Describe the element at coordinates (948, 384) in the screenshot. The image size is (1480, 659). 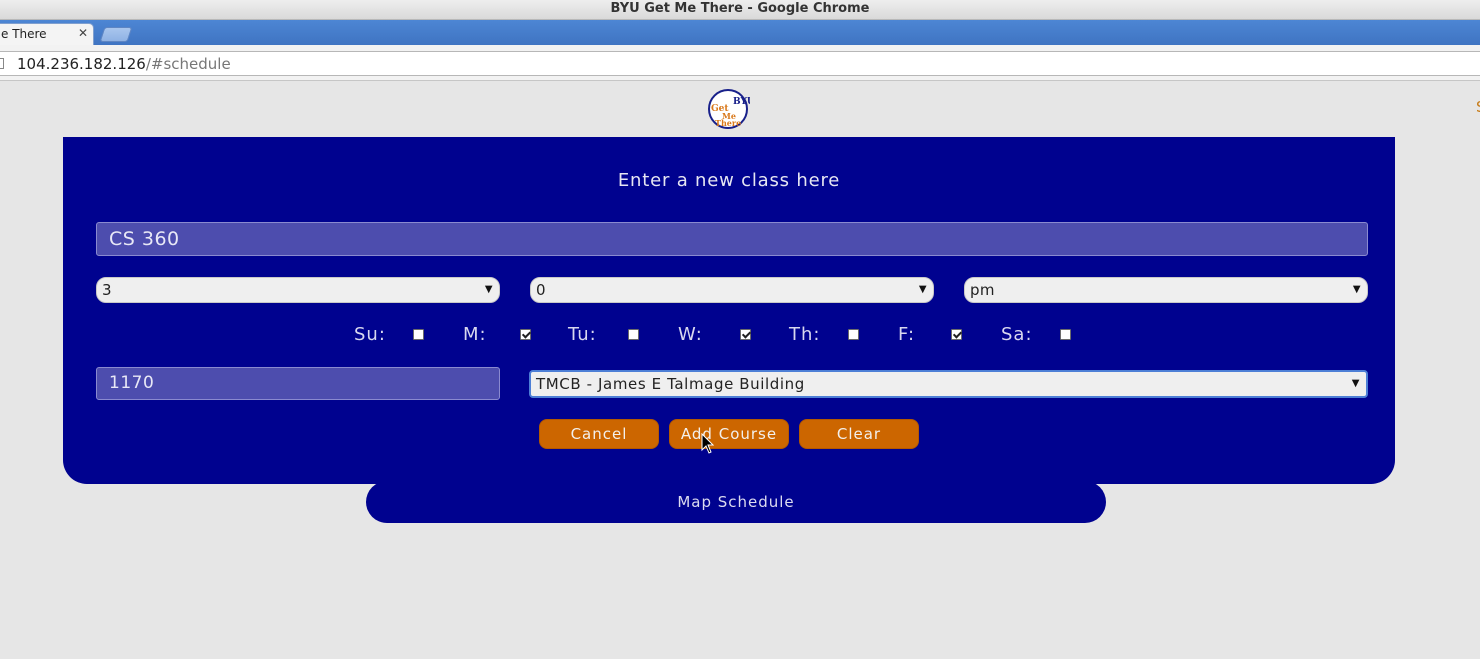
I see `building-select: TMCB - James E Talmage Building ▼` at that location.